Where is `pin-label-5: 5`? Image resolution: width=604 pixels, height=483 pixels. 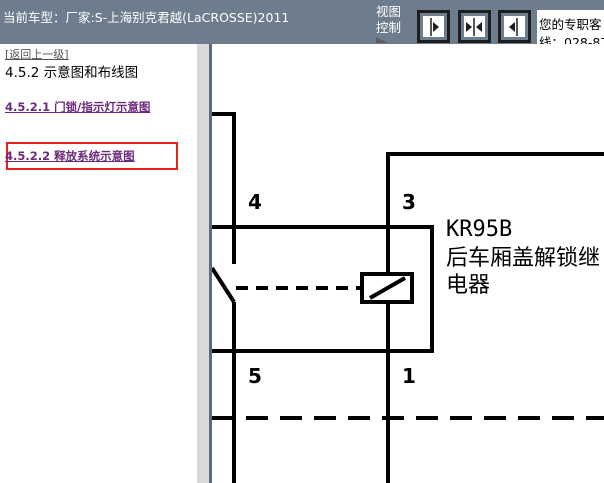
pin-label-5: 5 is located at coordinates (255, 376).